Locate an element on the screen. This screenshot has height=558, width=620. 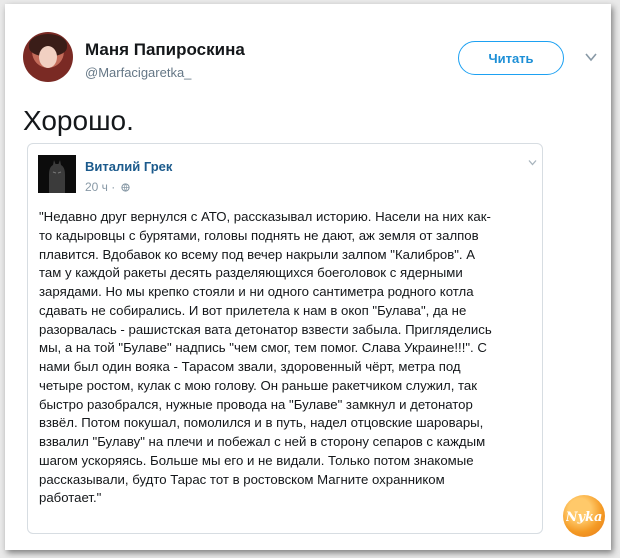
author-avatar is located at coordinates (48, 57).